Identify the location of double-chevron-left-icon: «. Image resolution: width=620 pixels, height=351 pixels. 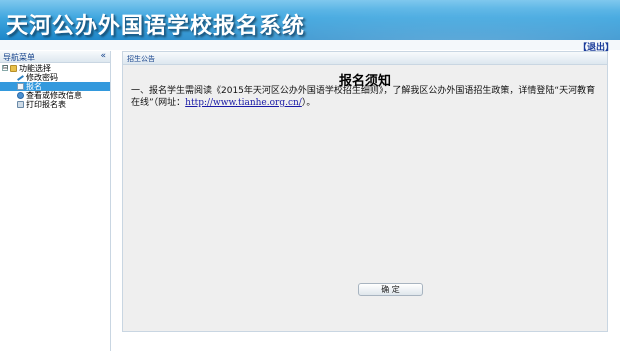
(103, 56).